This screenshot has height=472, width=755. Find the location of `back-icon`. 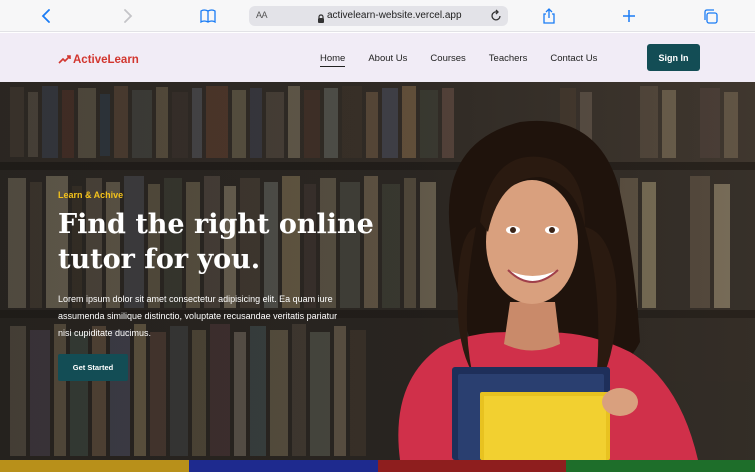

back-icon is located at coordinates (47, 16).